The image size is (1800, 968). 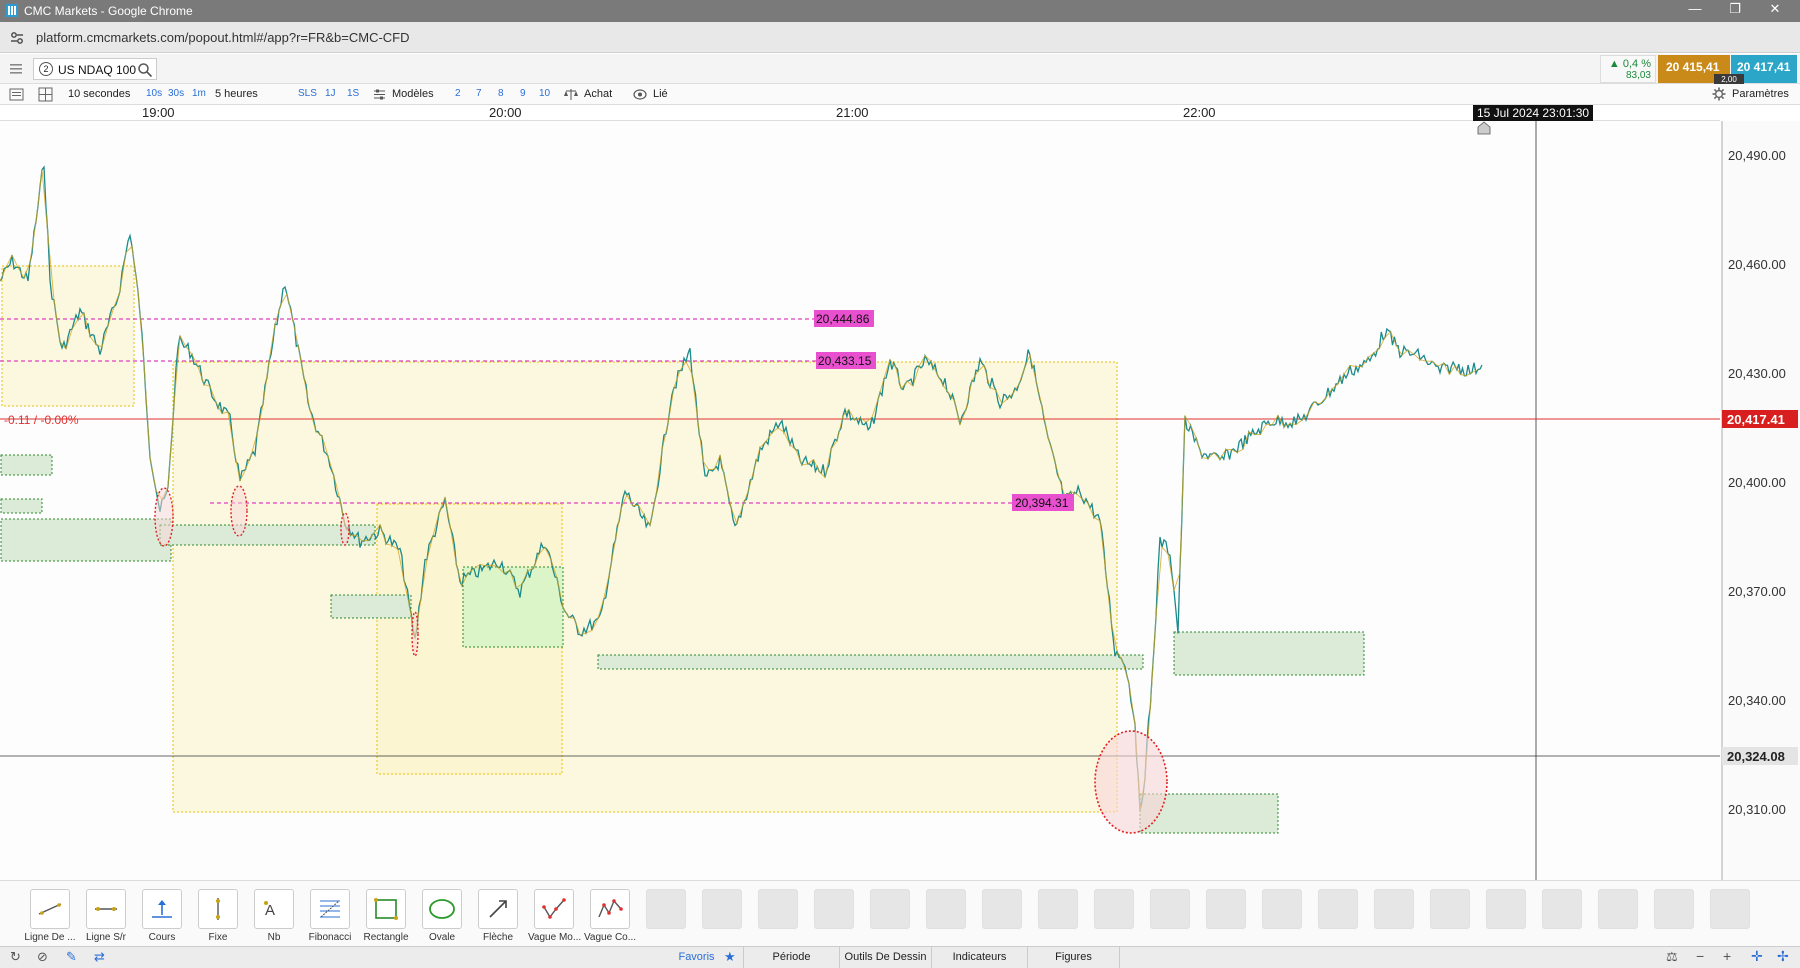 What do you see at coordinates (660, 94) in the screenshot?
I see `linked-toggle: Lié` at bounding box center [660, 94].